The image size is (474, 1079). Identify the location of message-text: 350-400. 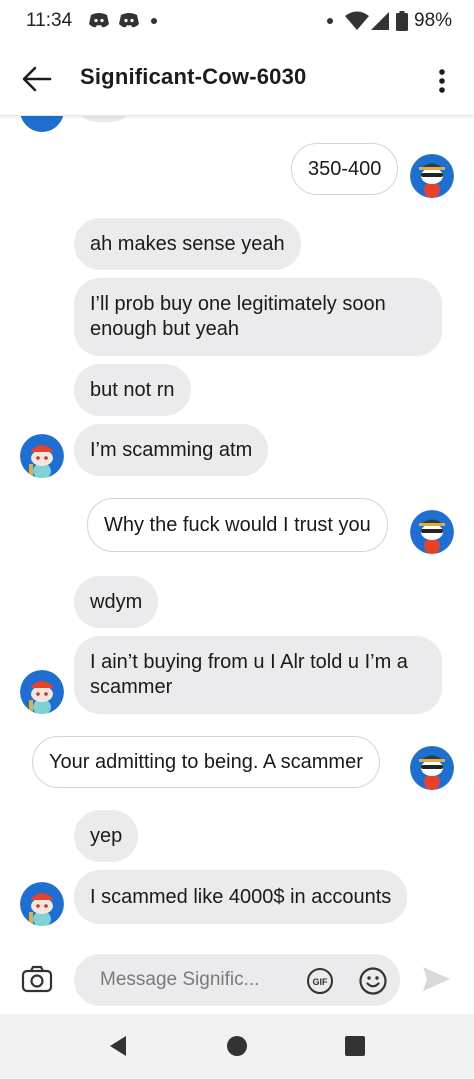
(345, 168).